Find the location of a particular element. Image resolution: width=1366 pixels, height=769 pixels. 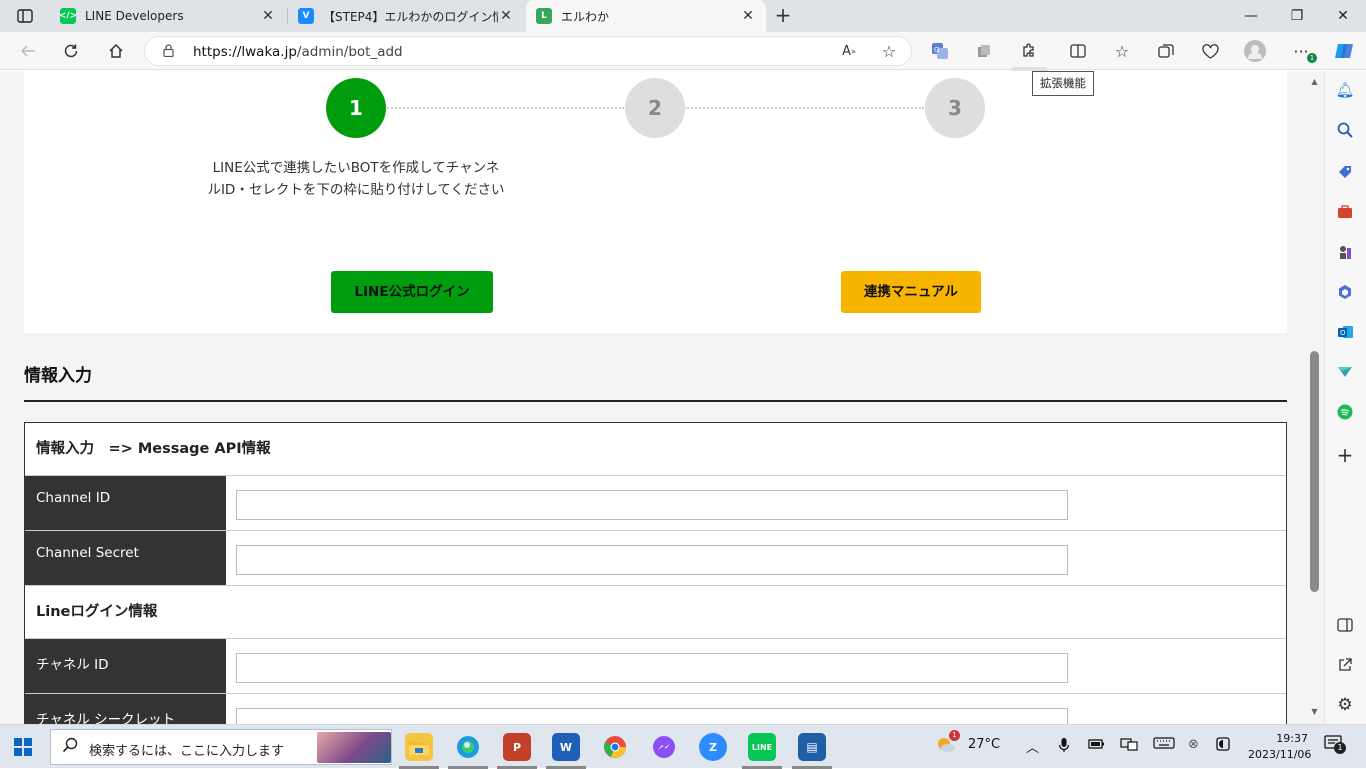

split-screen-icon is located at coordinates (1078, 51).